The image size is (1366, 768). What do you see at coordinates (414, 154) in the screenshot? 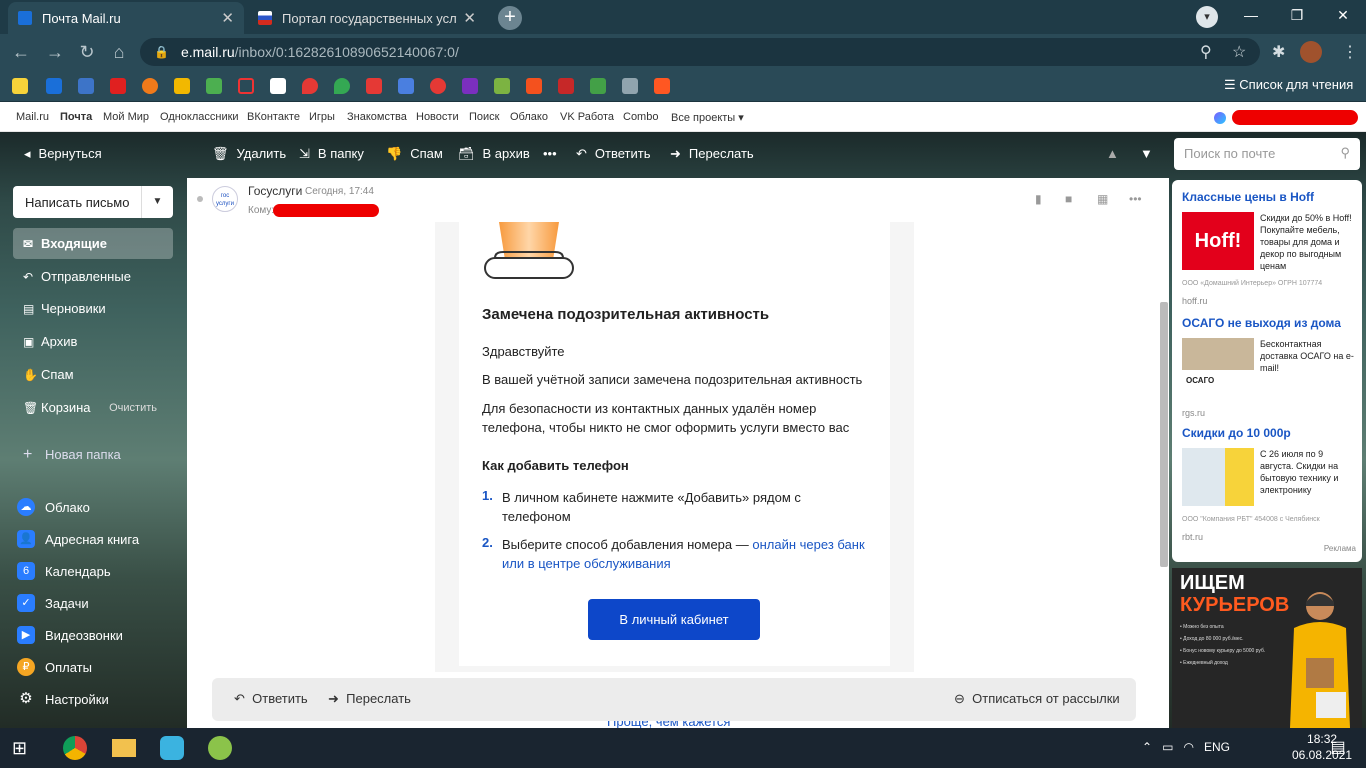
I see `spam-button: 👎 Спам` at bounding box center [414, 154].